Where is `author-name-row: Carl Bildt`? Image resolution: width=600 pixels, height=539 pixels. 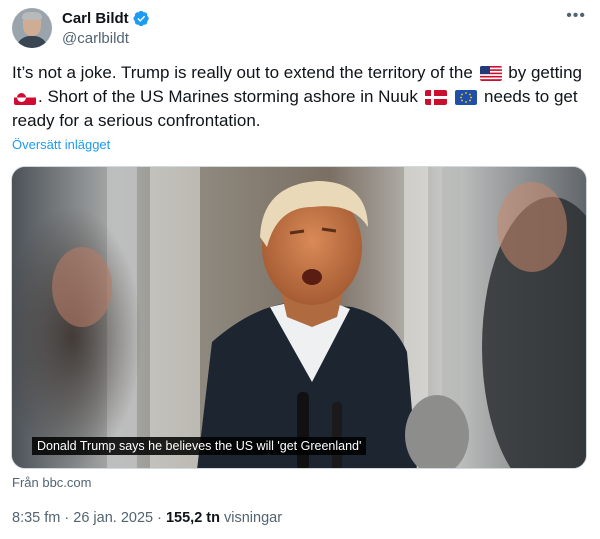 author-name-row: Carl Bildt is located at coordinates (106, 18).